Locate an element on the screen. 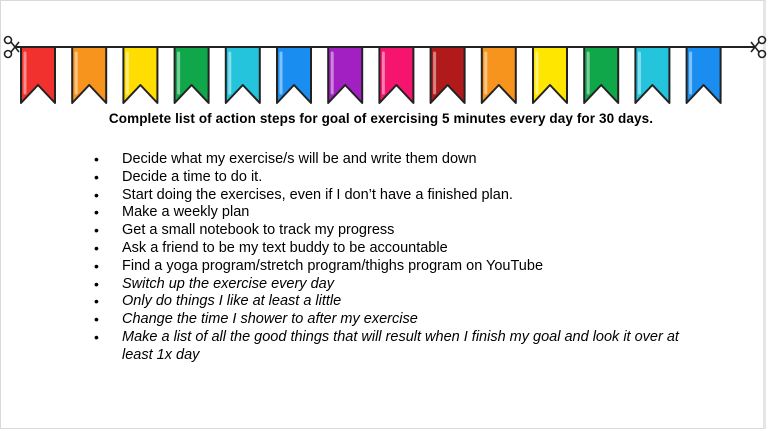 The image size is (768, 431). list-item: • Switch up the exercise every day is located at coordinates (391, 285).